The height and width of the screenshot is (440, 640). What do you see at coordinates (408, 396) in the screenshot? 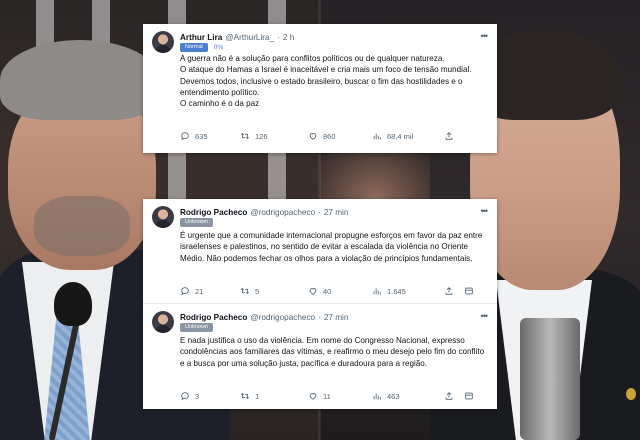
I see `views-button: 463` at bounding box center [408, 396].